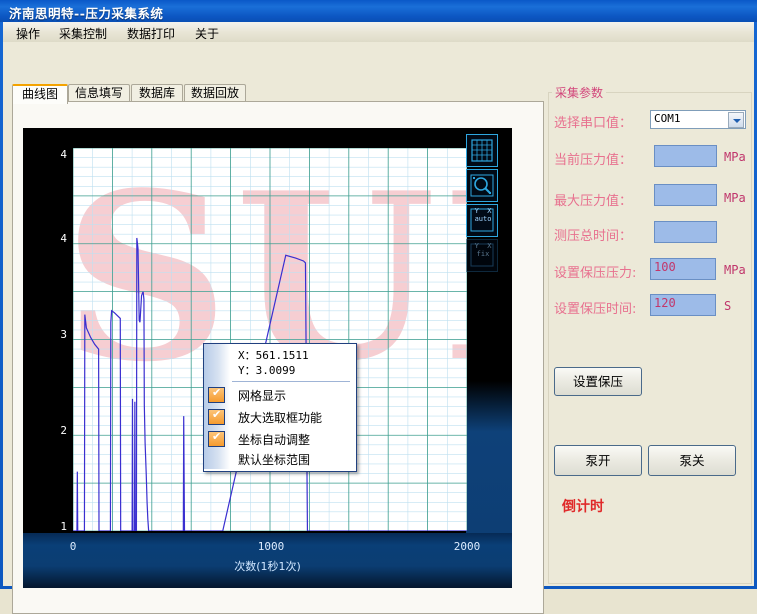 The width and height of the screenshot is (757, 614). I want to click on chevron-down-icon, so click(736, 120).